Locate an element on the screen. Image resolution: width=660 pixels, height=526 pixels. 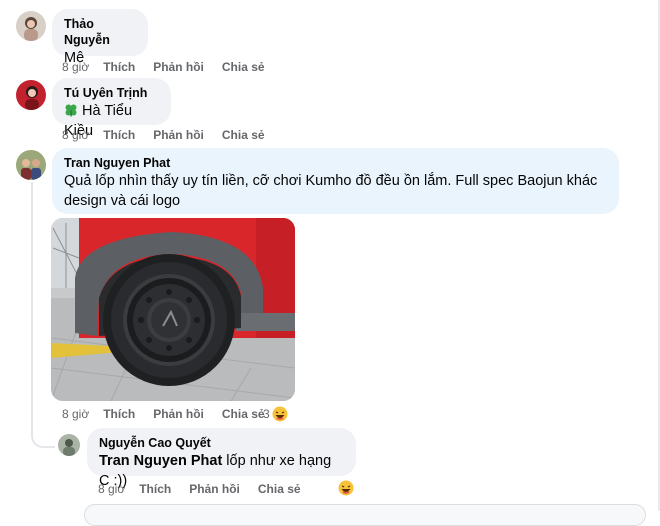
reaction-summary is located at coordinates (346, 488).